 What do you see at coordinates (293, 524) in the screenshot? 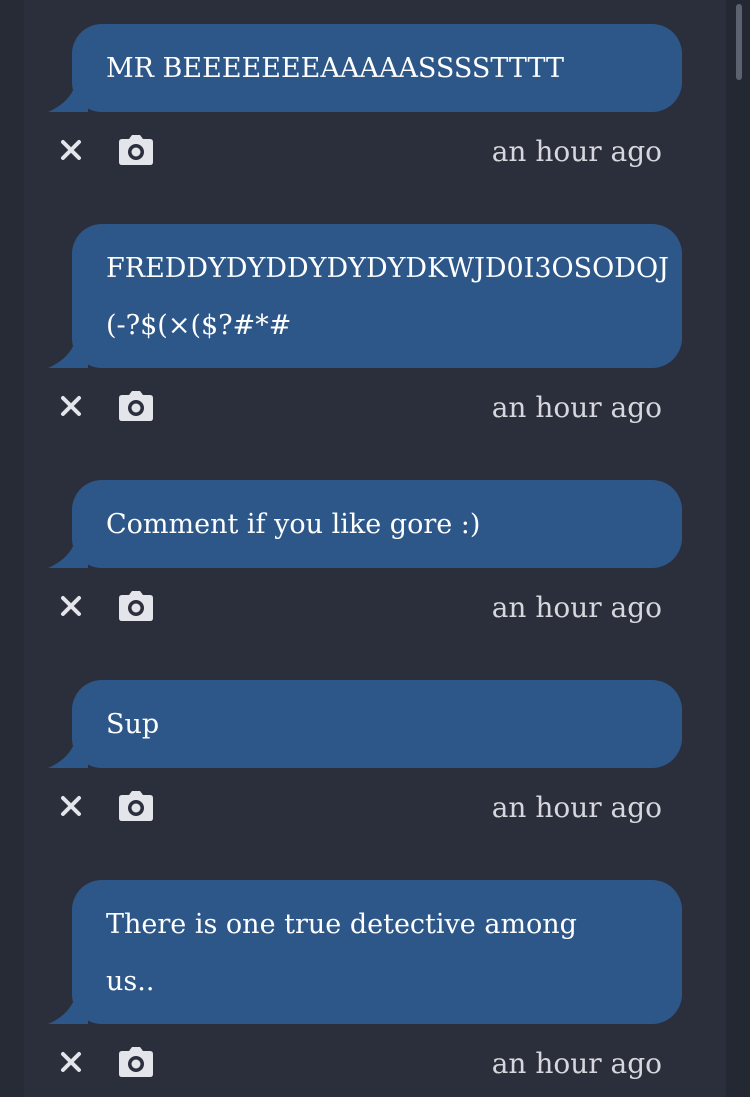
I see `message-text: Comment if you like gore :)` at bounding box center [293, 524].